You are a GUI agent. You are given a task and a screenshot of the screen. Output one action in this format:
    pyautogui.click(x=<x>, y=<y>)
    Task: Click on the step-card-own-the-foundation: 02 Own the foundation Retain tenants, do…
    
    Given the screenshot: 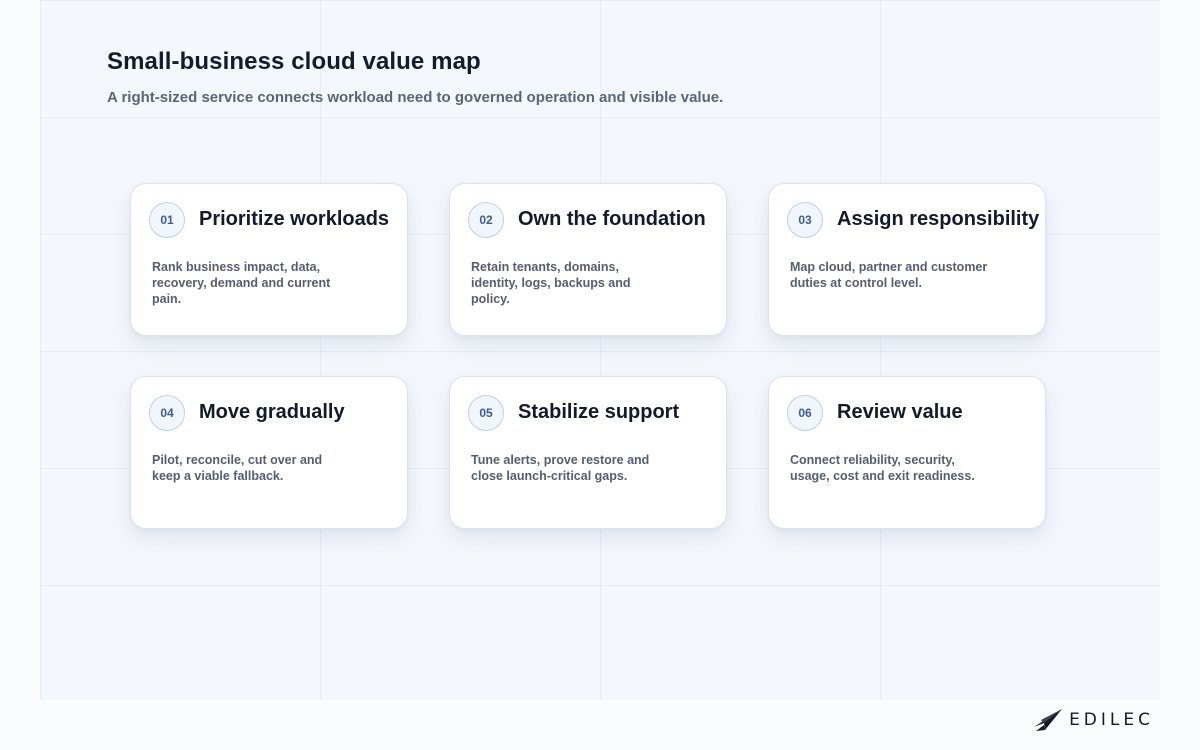 What is the action you would take?
    pyautogui.click(x=588, y=259)
    